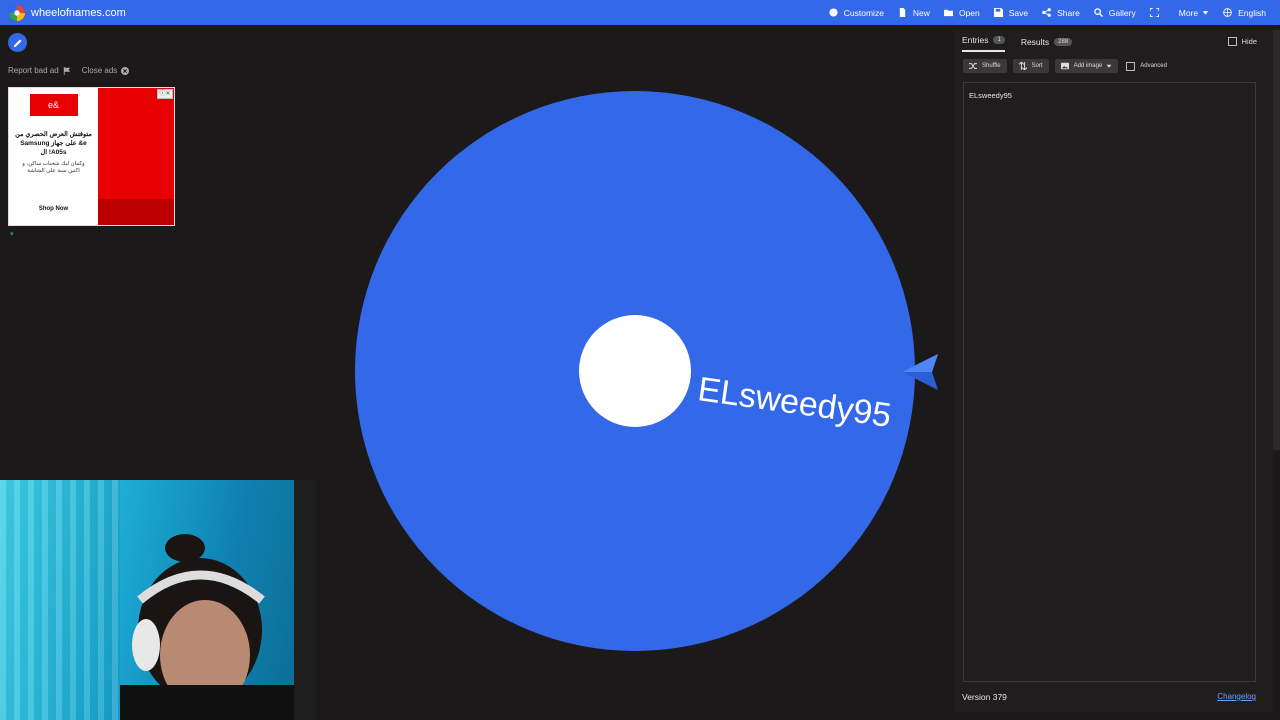  I want to click on streamer-figure, so click(218, 627).